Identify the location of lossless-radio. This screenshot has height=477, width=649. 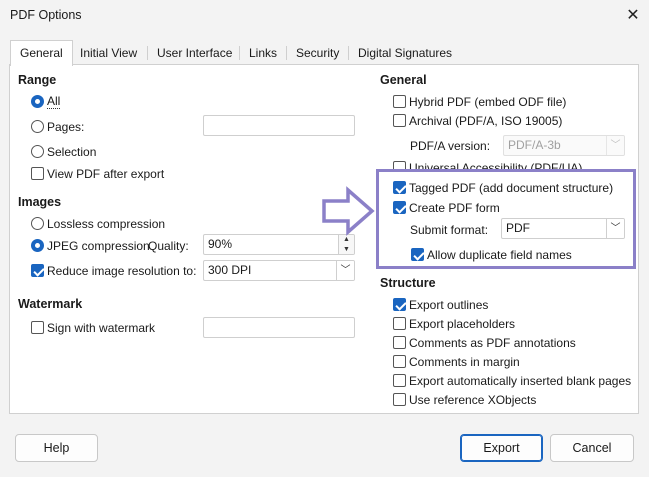
(37, 223).